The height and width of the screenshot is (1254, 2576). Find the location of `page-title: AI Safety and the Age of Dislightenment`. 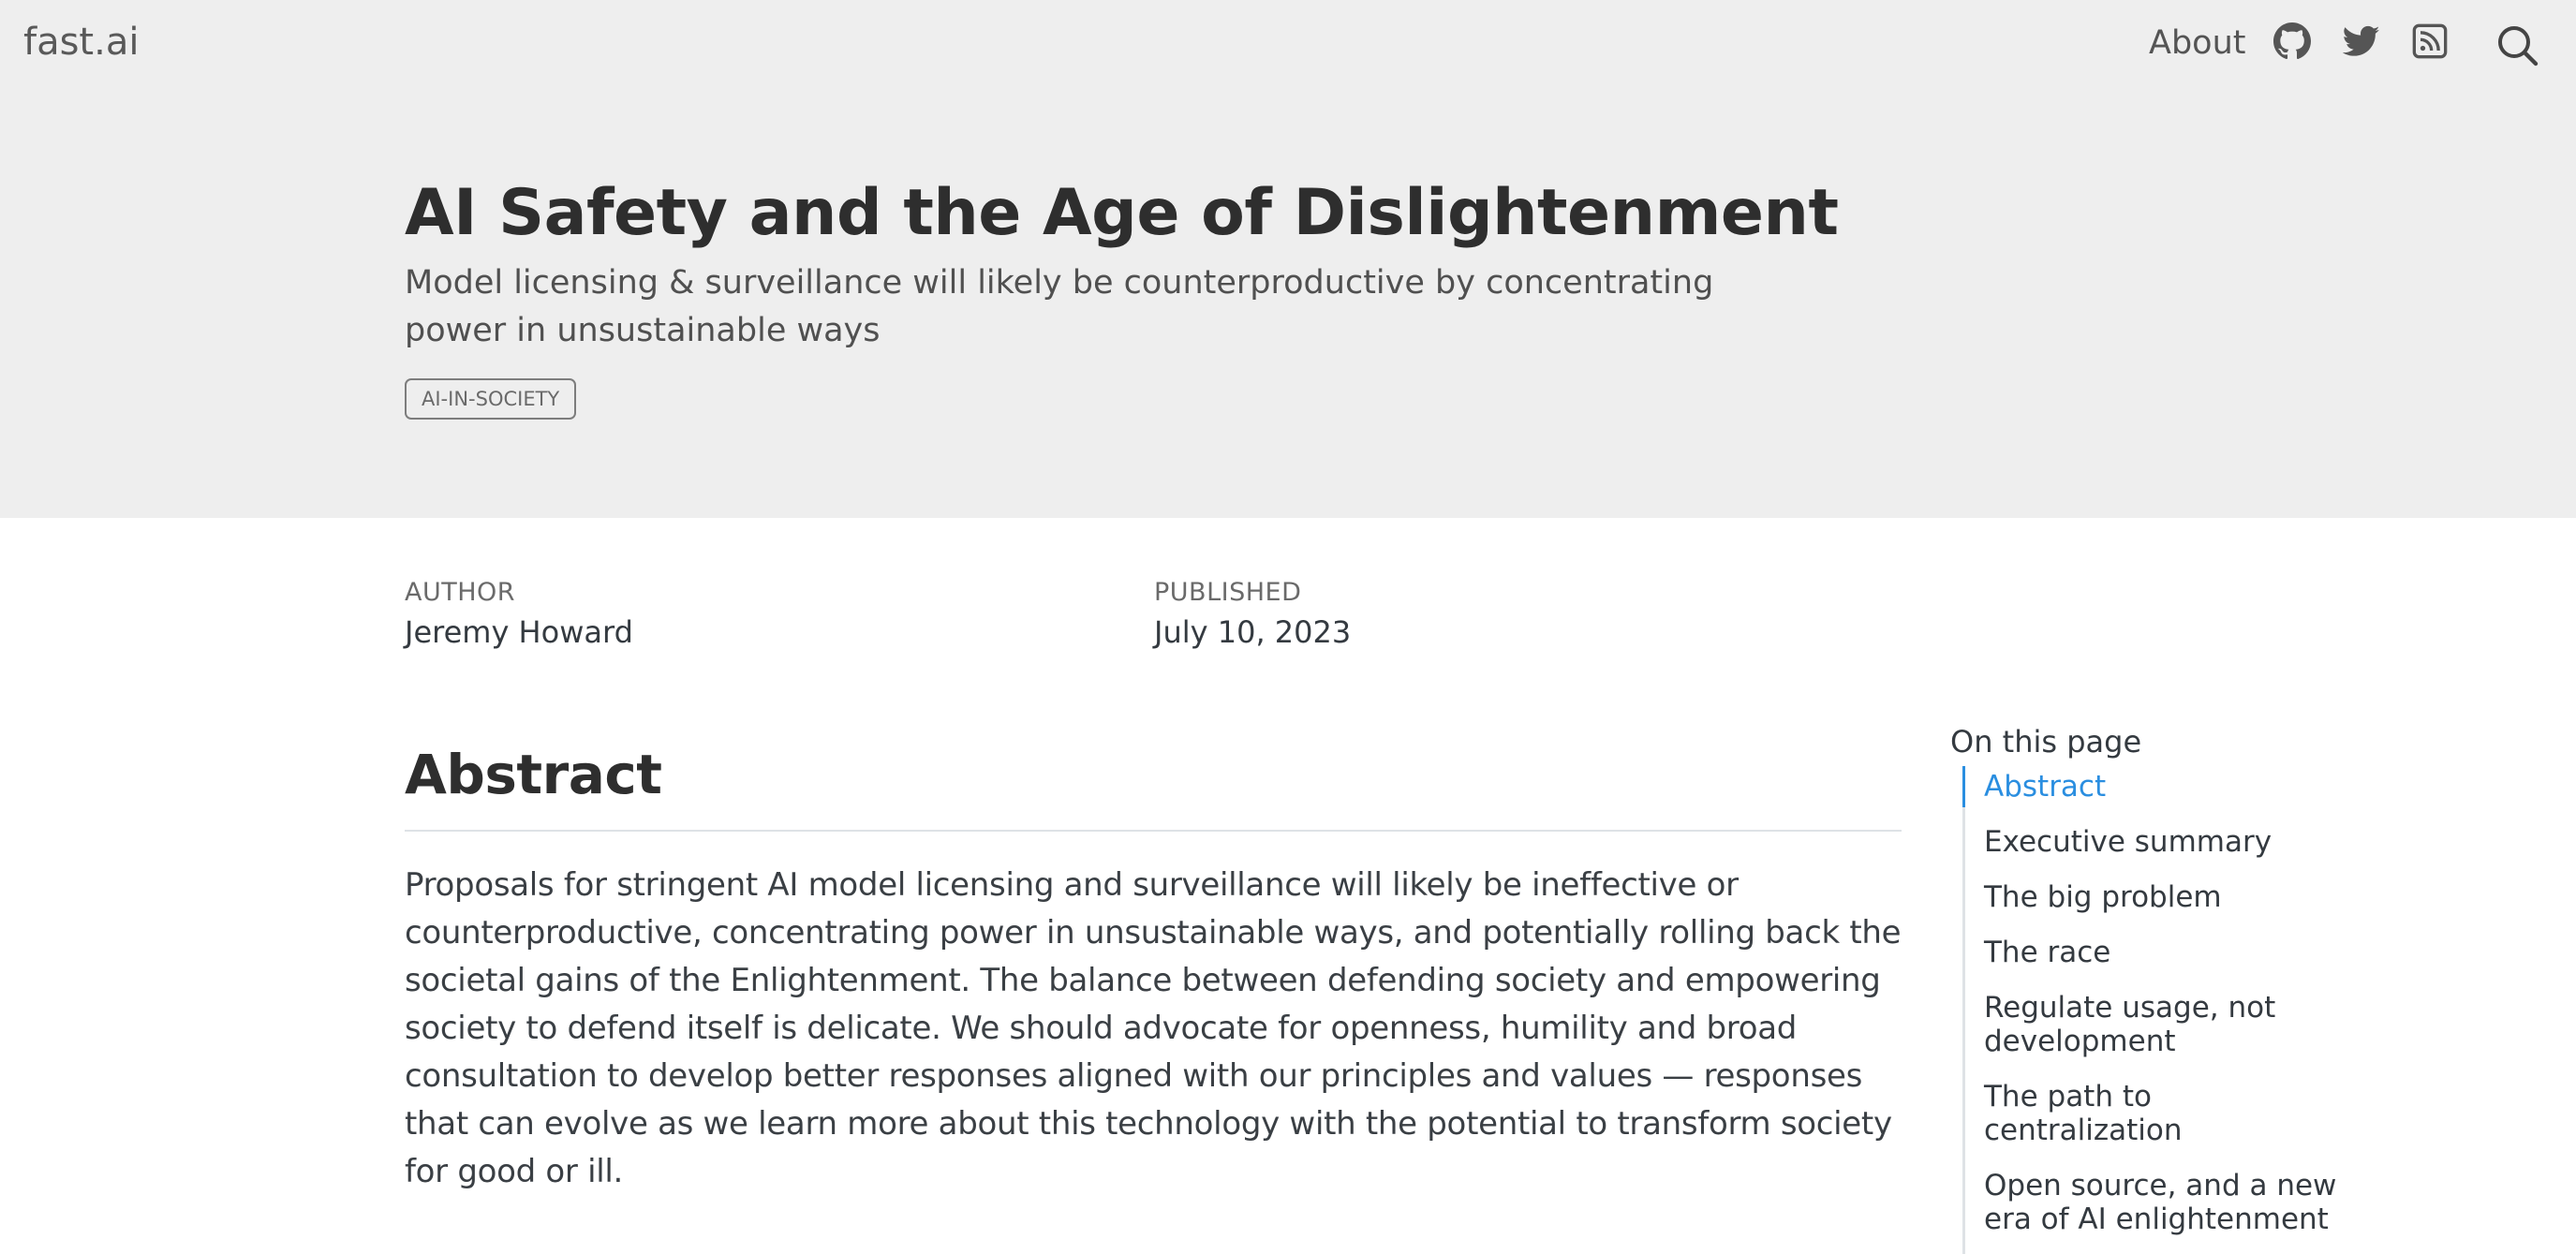

page-title: AI Safety and the Age of Dislightenment is located at coordinates (1122, 213).